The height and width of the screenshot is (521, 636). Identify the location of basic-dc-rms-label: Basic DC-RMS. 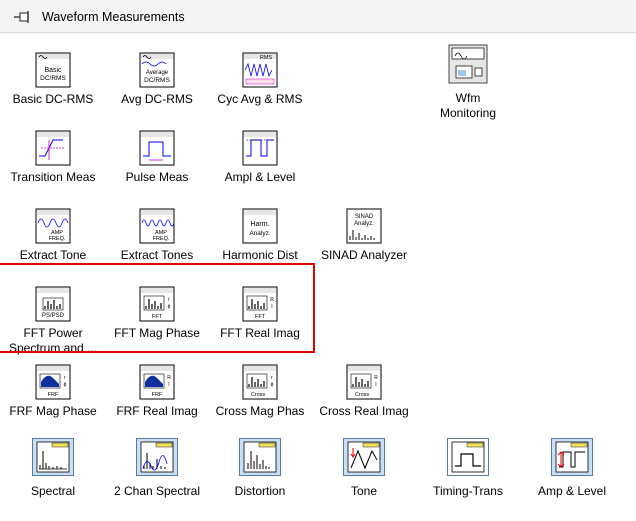
(53, 99).